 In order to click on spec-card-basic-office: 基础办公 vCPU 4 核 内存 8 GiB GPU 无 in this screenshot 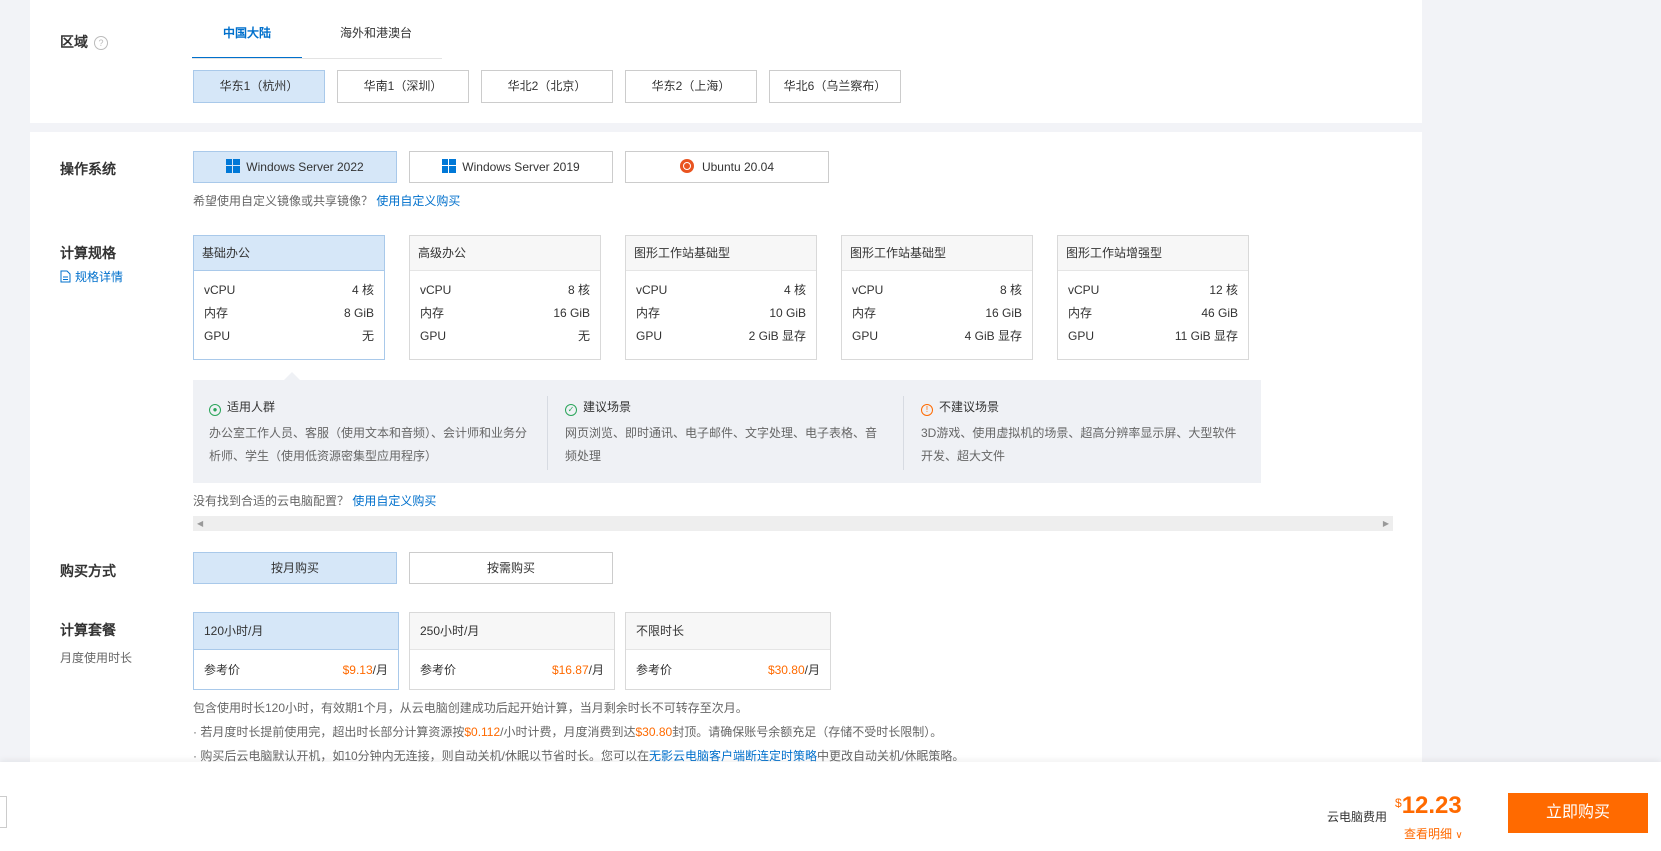, I will do `click(289, 297)`.